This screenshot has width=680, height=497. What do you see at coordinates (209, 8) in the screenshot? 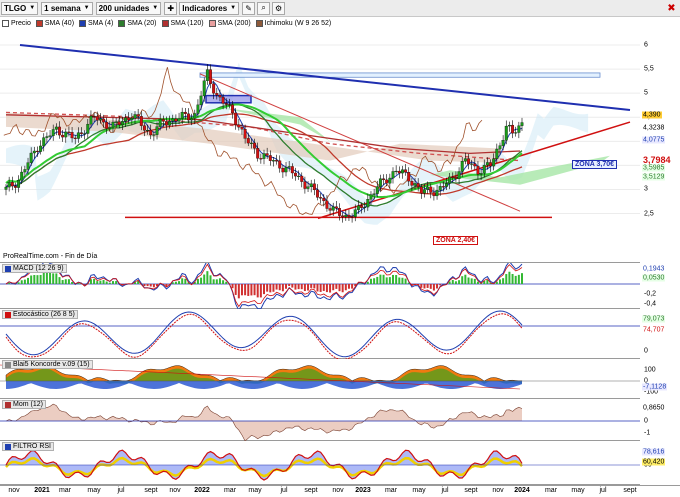
I see `indicators-button: Indicadores ▼` at bounding box center [209, 8].